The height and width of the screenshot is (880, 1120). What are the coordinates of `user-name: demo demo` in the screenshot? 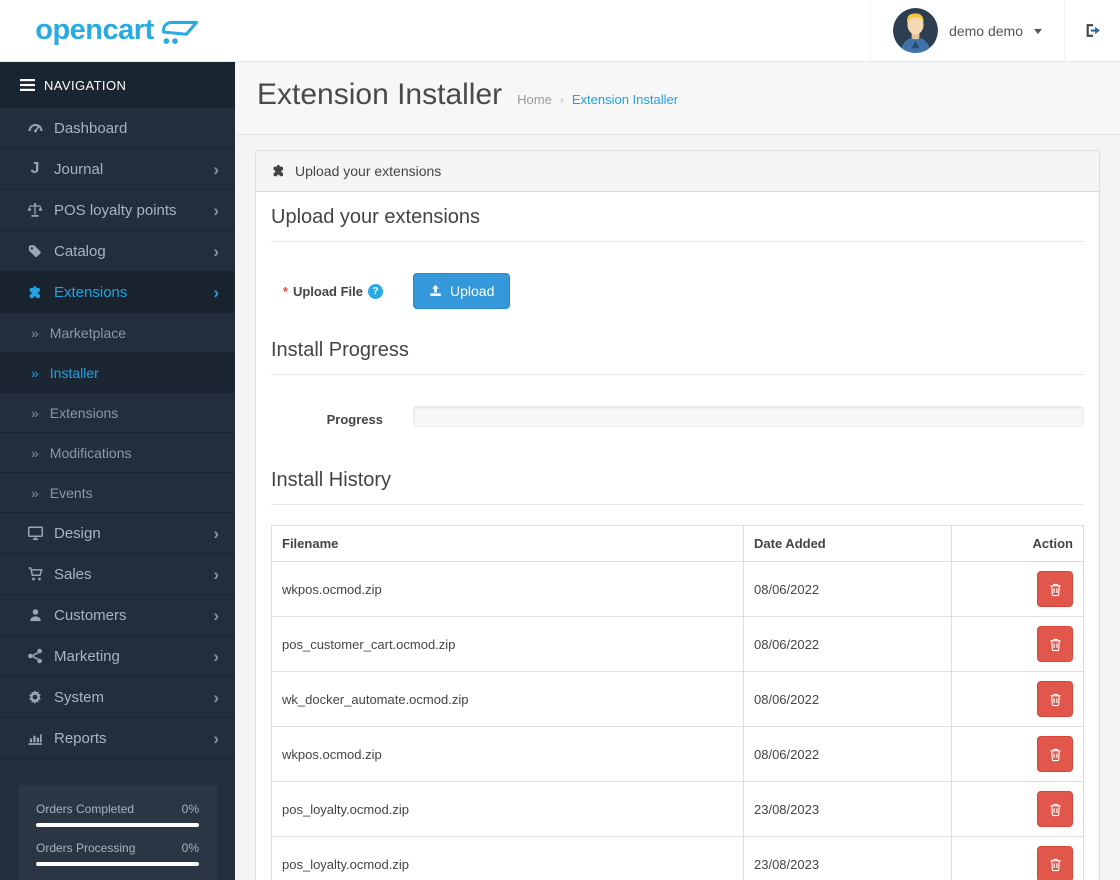 It's located at (986, 30).